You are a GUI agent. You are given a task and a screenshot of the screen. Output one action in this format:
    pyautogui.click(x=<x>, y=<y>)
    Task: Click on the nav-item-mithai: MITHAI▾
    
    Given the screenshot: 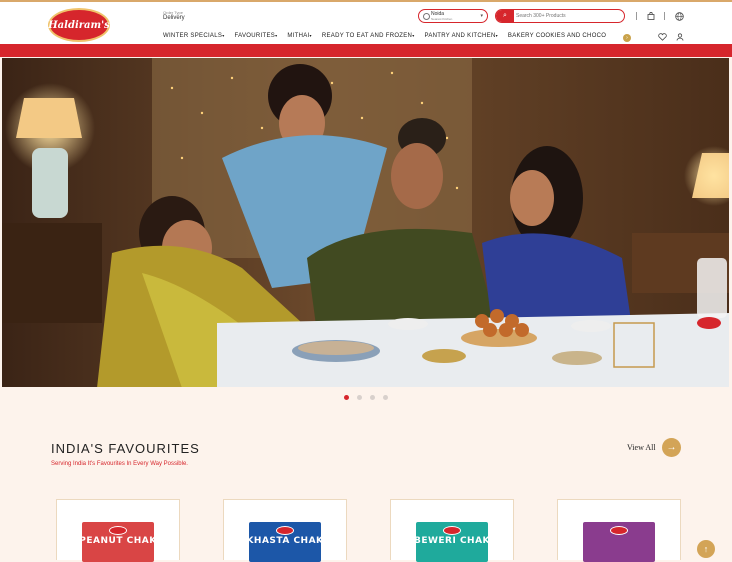 What is the action you would take?
    pyautogui.click(x=299, y=38)
    